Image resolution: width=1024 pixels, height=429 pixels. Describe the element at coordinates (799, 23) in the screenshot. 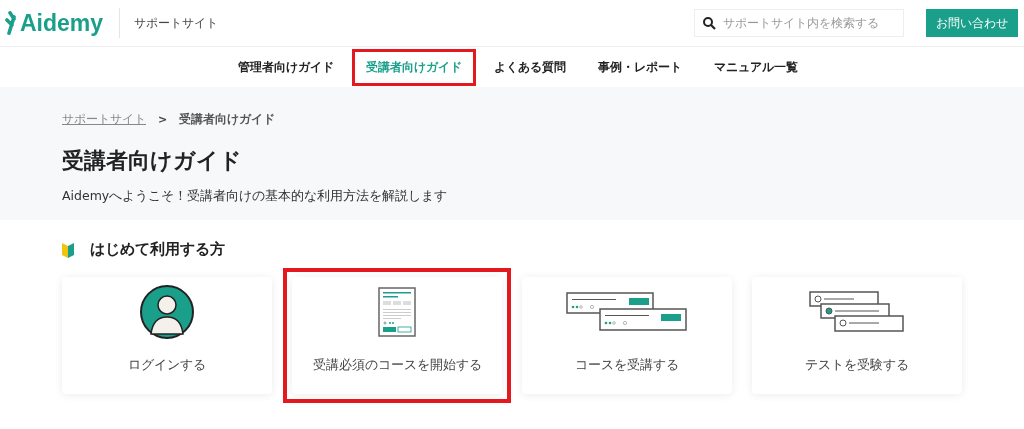

I see `search-field: サポートサイト内を検索する` at that location.